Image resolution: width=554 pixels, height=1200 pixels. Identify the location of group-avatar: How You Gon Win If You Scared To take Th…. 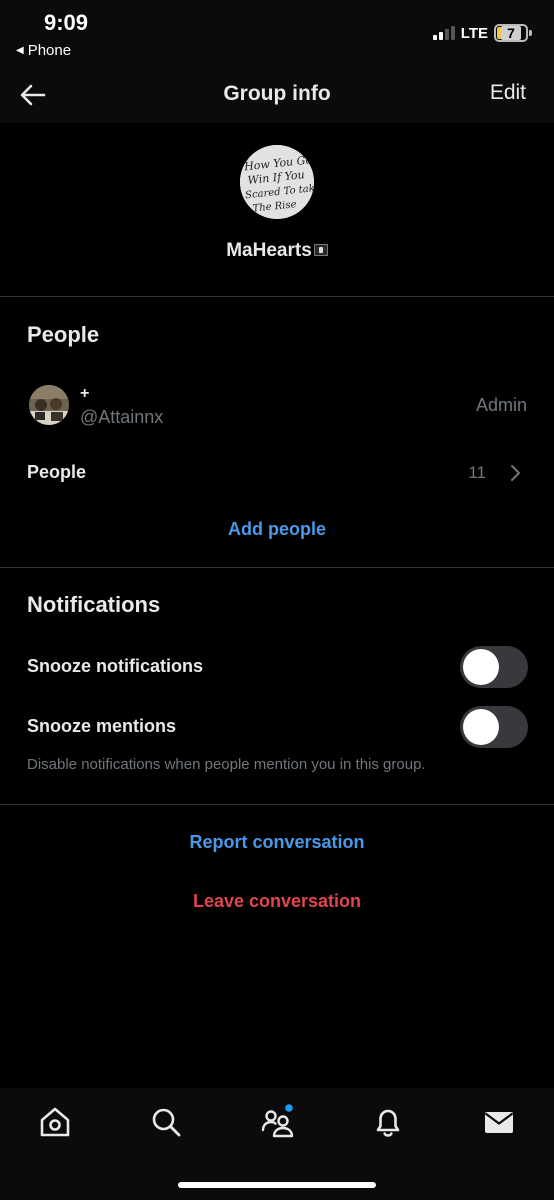
(277, 182).